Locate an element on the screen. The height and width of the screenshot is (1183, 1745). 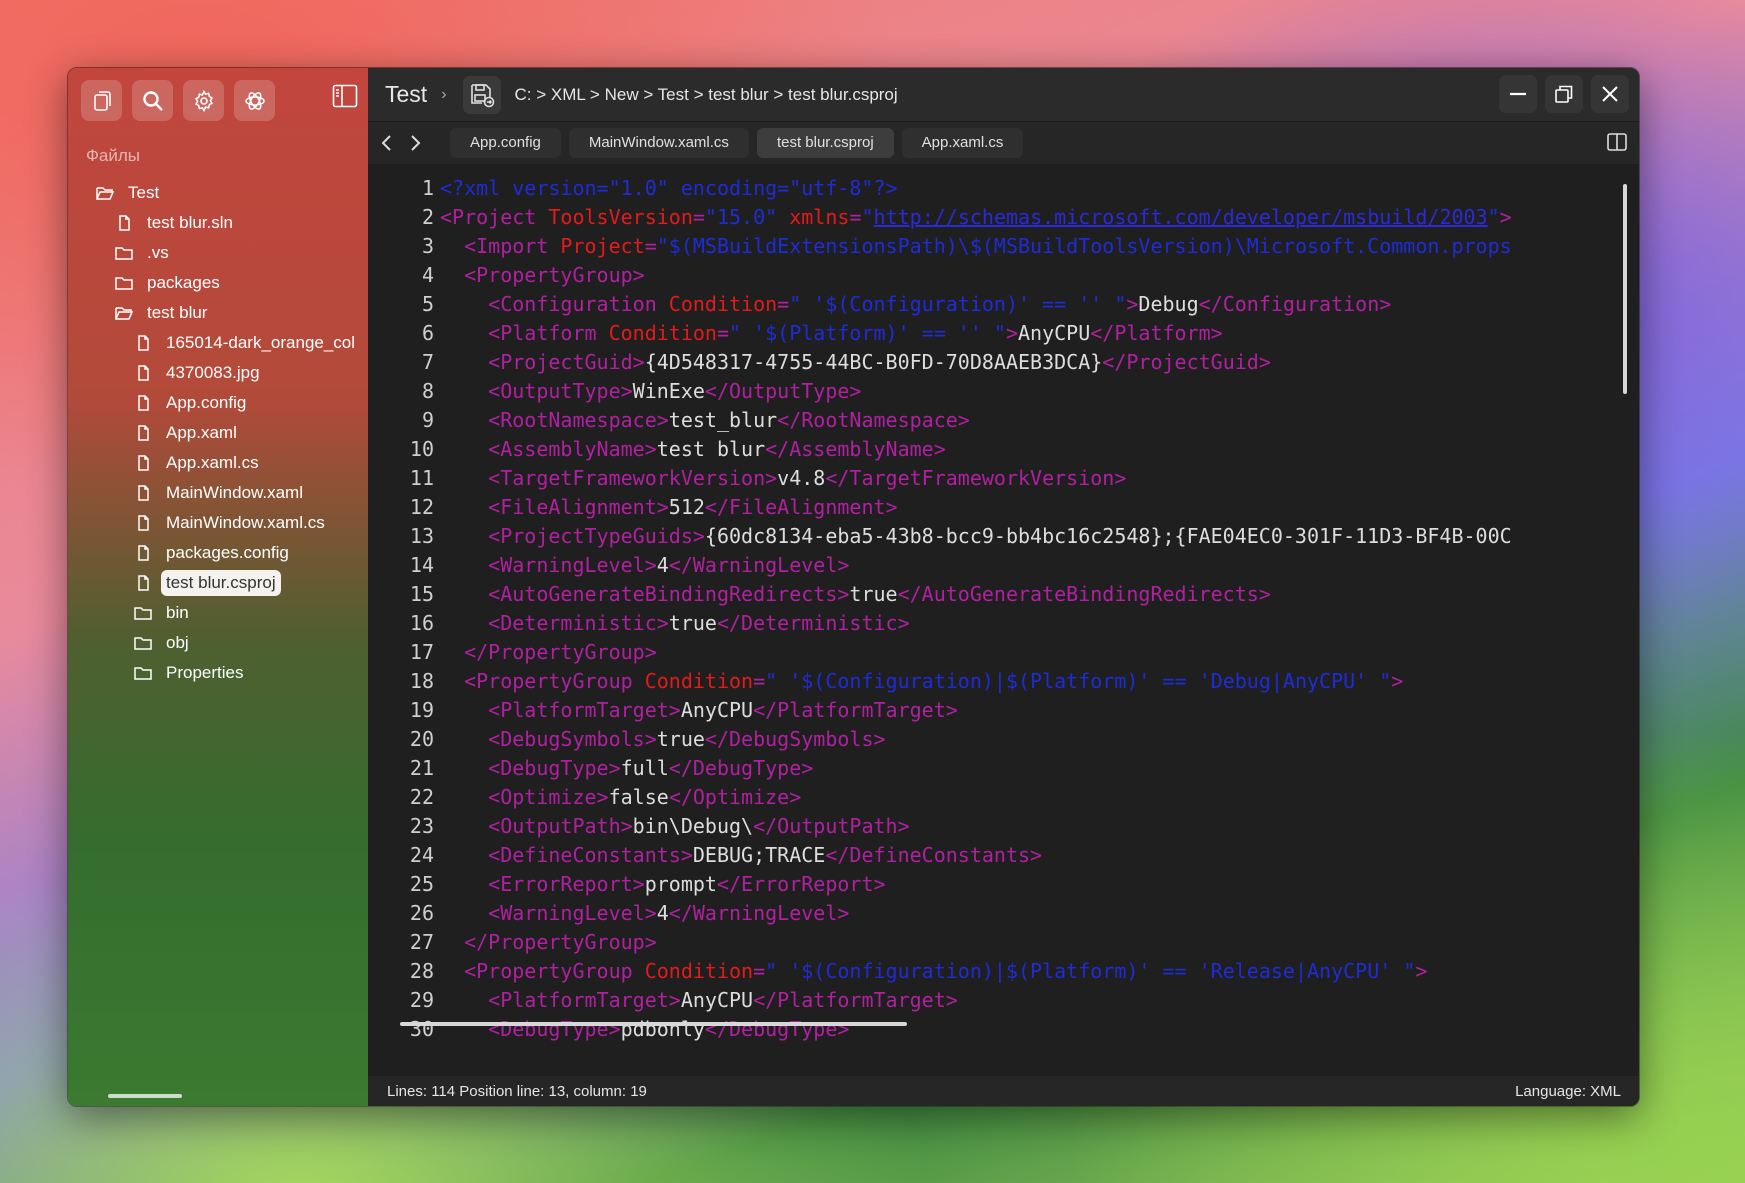
resize-handle is located at coordinates (145, 1096).